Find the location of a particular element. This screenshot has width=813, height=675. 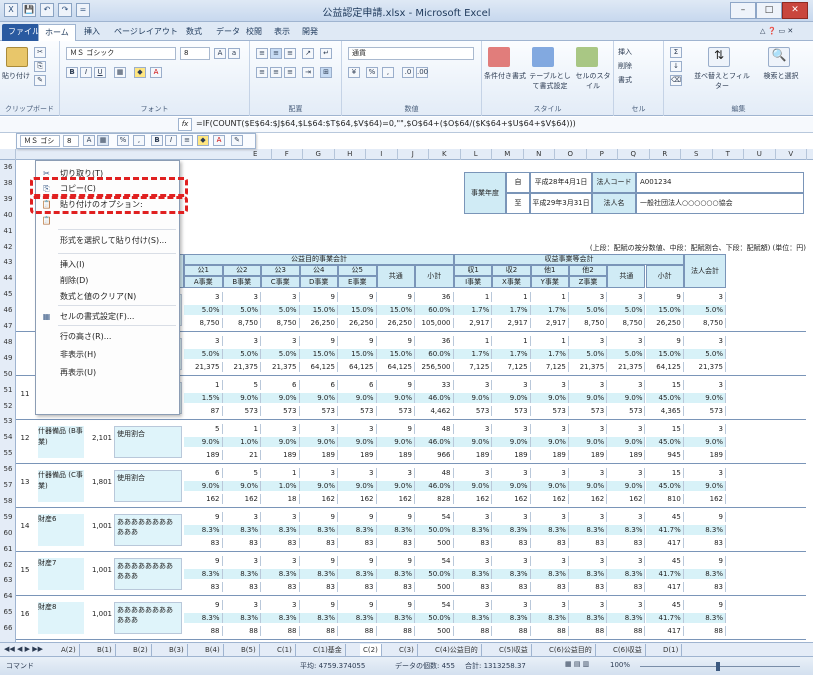

row-header-50: 50 is located at coordinates (8, 374).